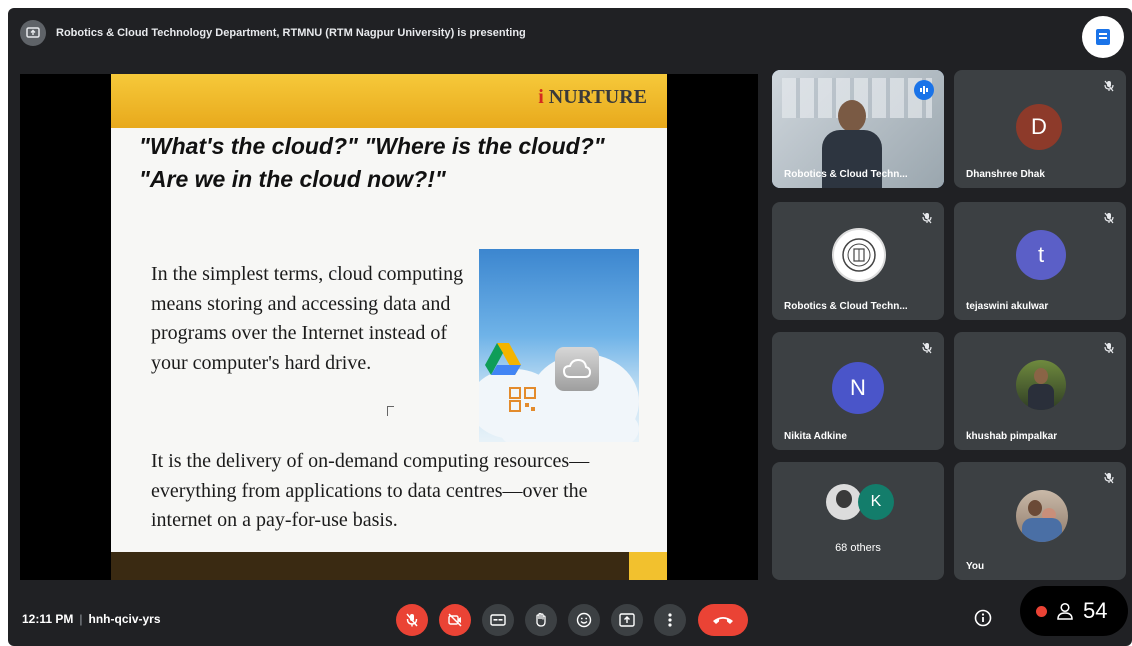 The image size is (1132, 646). I want to click on participant-name: khushab pimpalkar, so click(1012, 436).